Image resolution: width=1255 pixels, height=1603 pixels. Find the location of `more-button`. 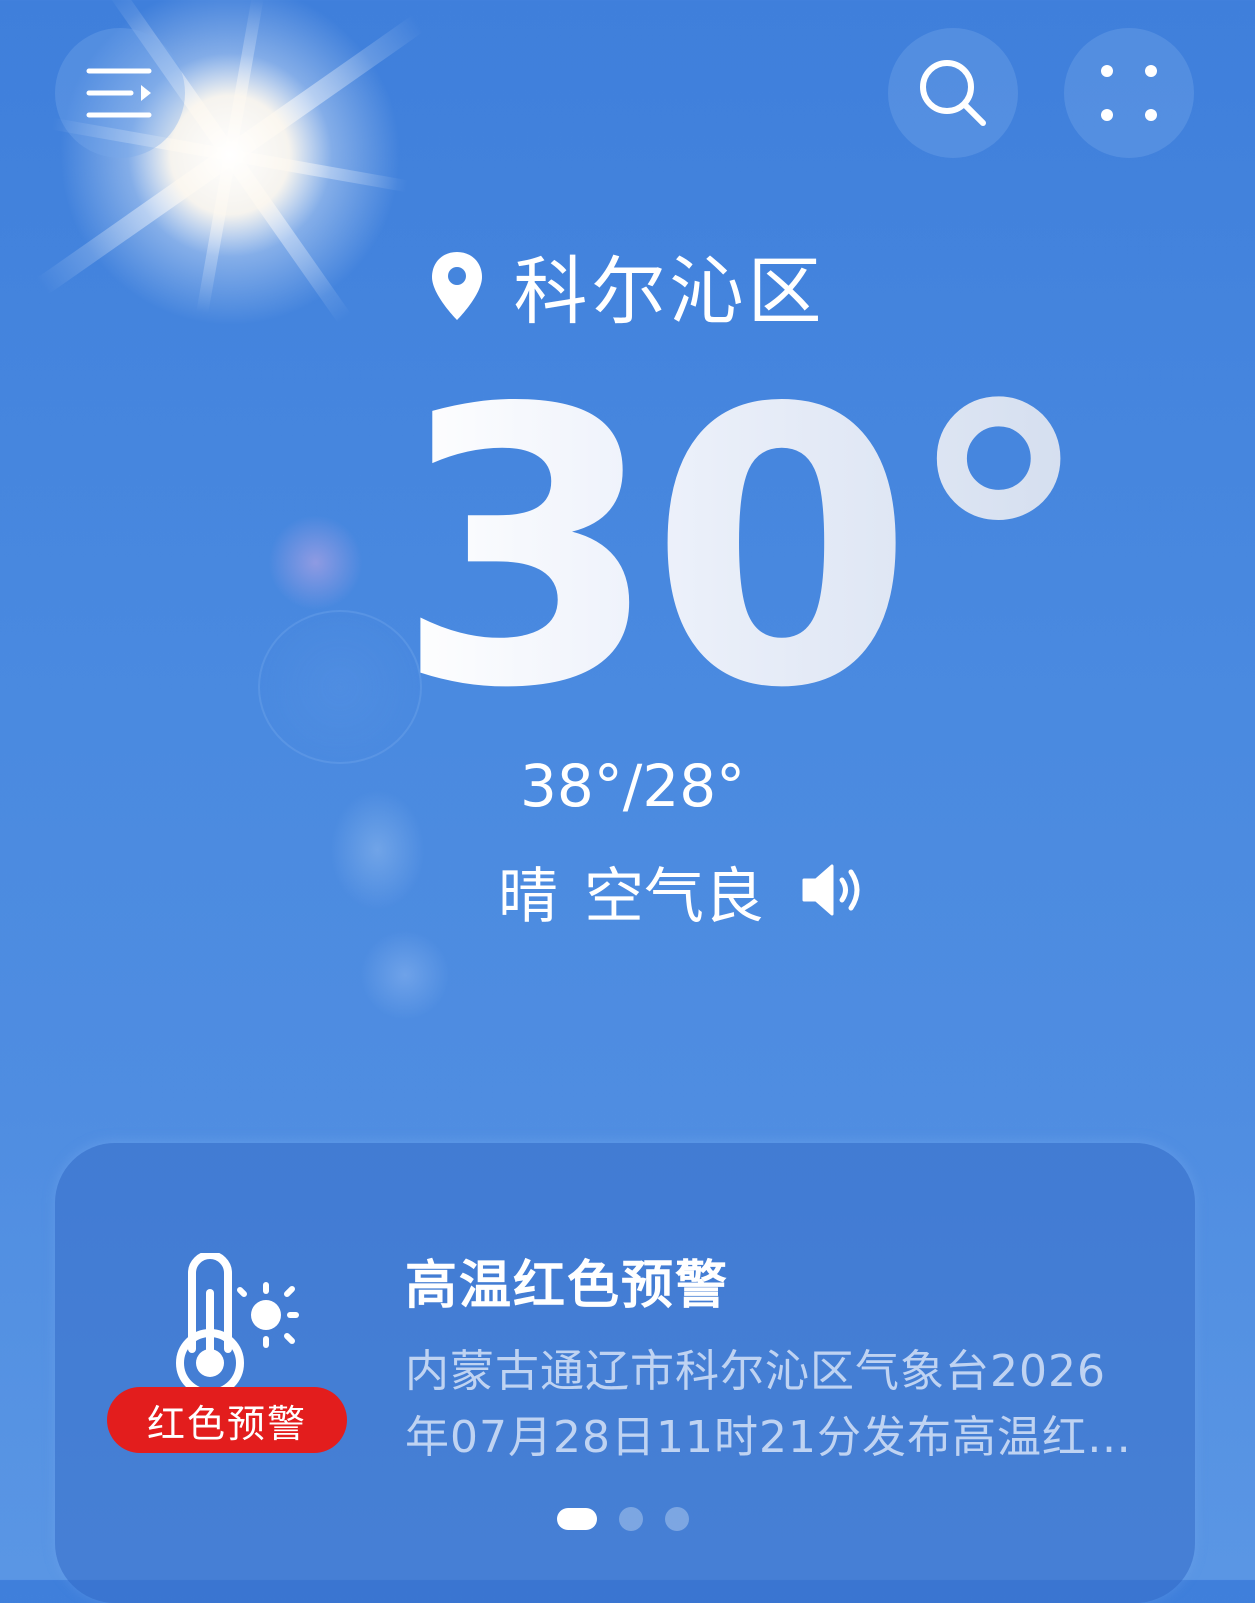

more-button is located at coordinates (1129, 93).